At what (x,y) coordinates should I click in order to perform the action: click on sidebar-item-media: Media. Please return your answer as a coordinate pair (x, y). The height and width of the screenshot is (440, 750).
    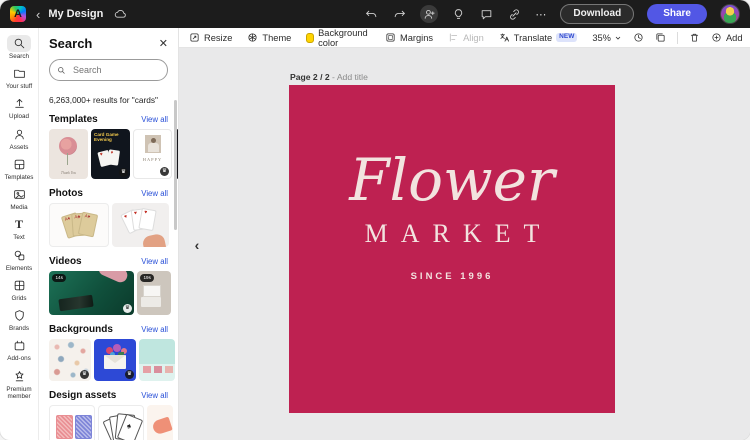
    Looking at the image, I should click on (19, 198).